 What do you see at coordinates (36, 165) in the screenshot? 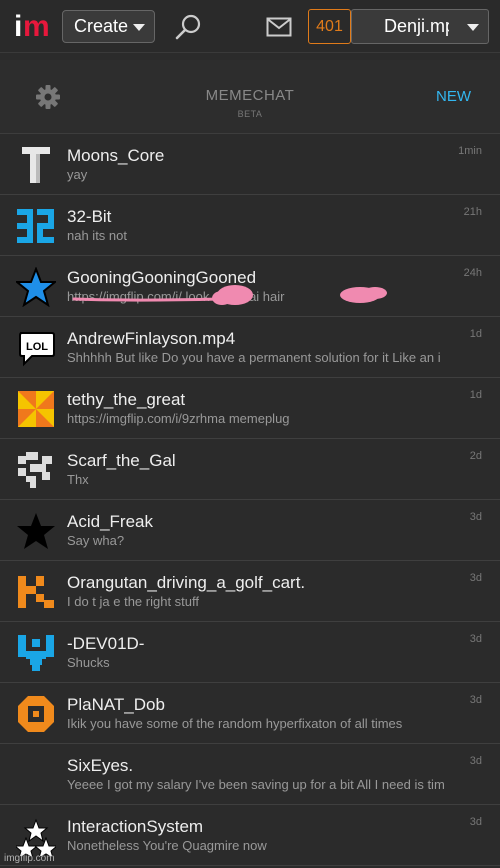
I see `pixel-t-avatar` at bounding box center [36, 165].